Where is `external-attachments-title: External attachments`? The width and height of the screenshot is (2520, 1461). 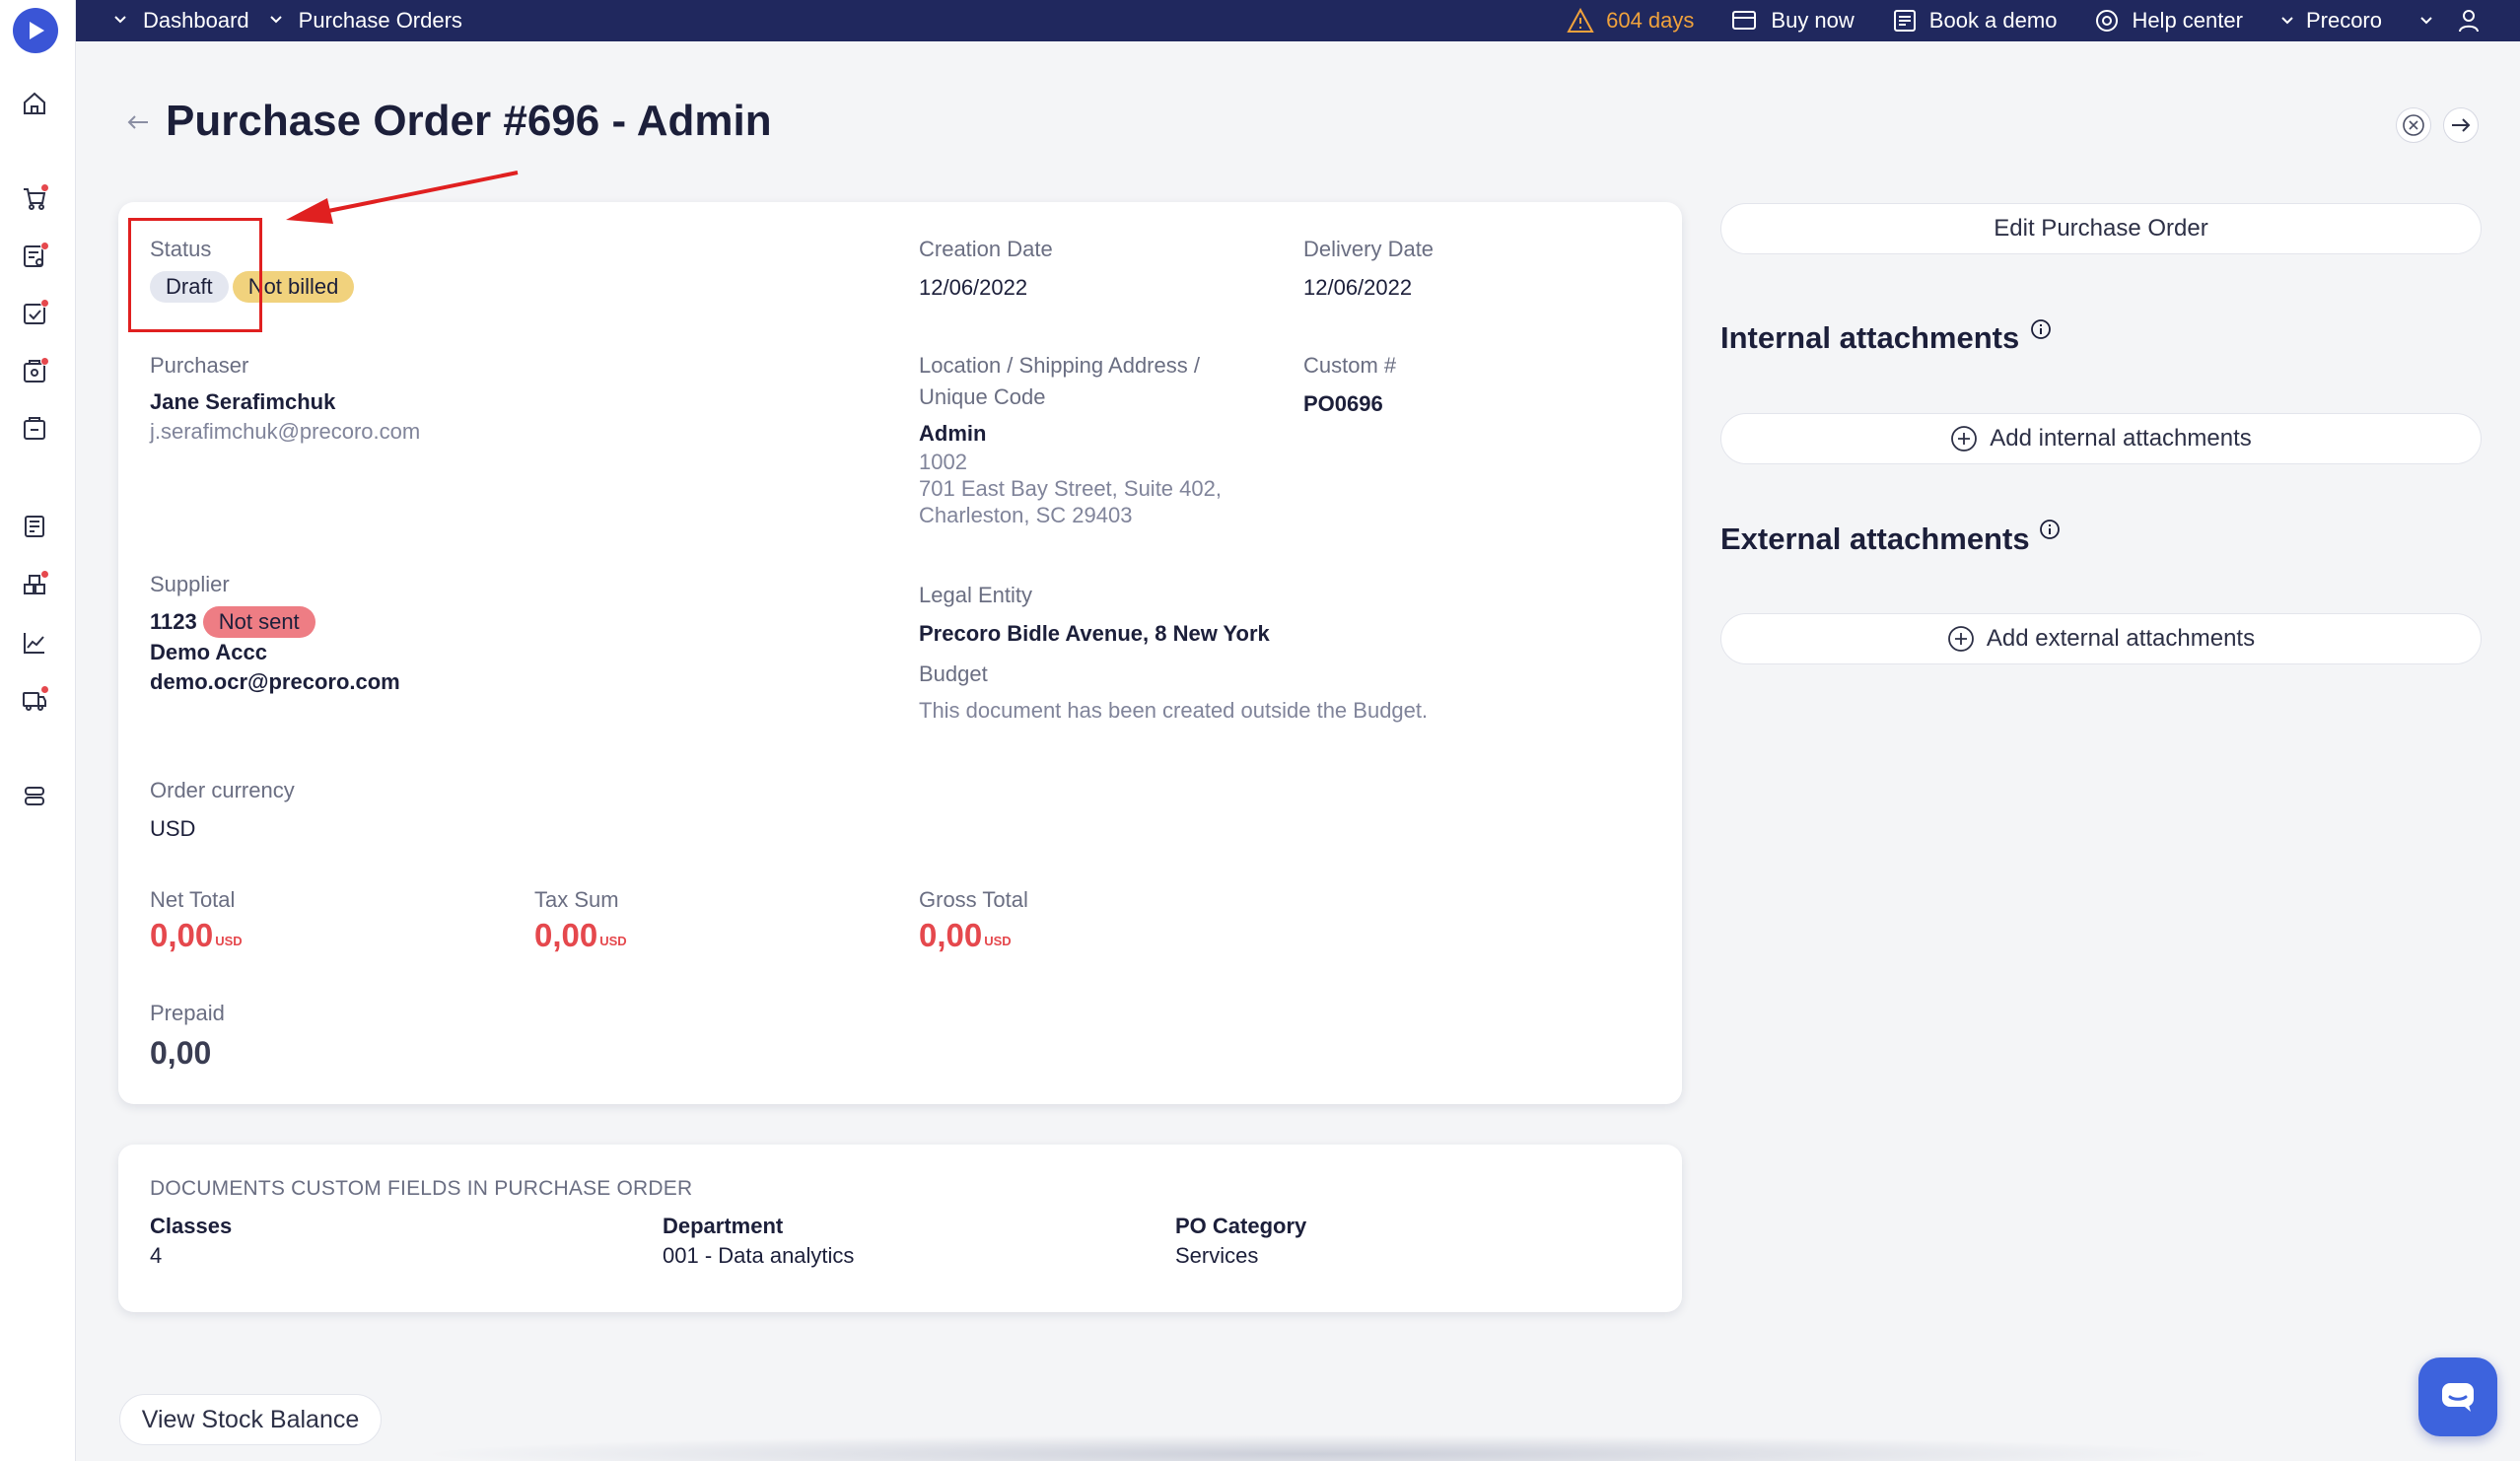 external-attachments-title: External attachments is located at coordinates (1875, 539).